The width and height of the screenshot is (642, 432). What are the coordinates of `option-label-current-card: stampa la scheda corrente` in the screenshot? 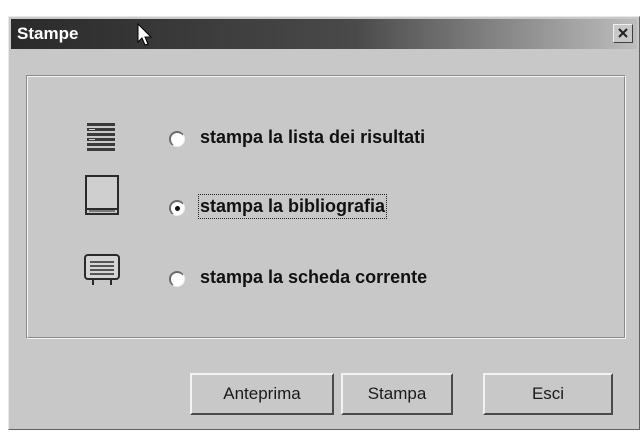 It's located at (313, 277).